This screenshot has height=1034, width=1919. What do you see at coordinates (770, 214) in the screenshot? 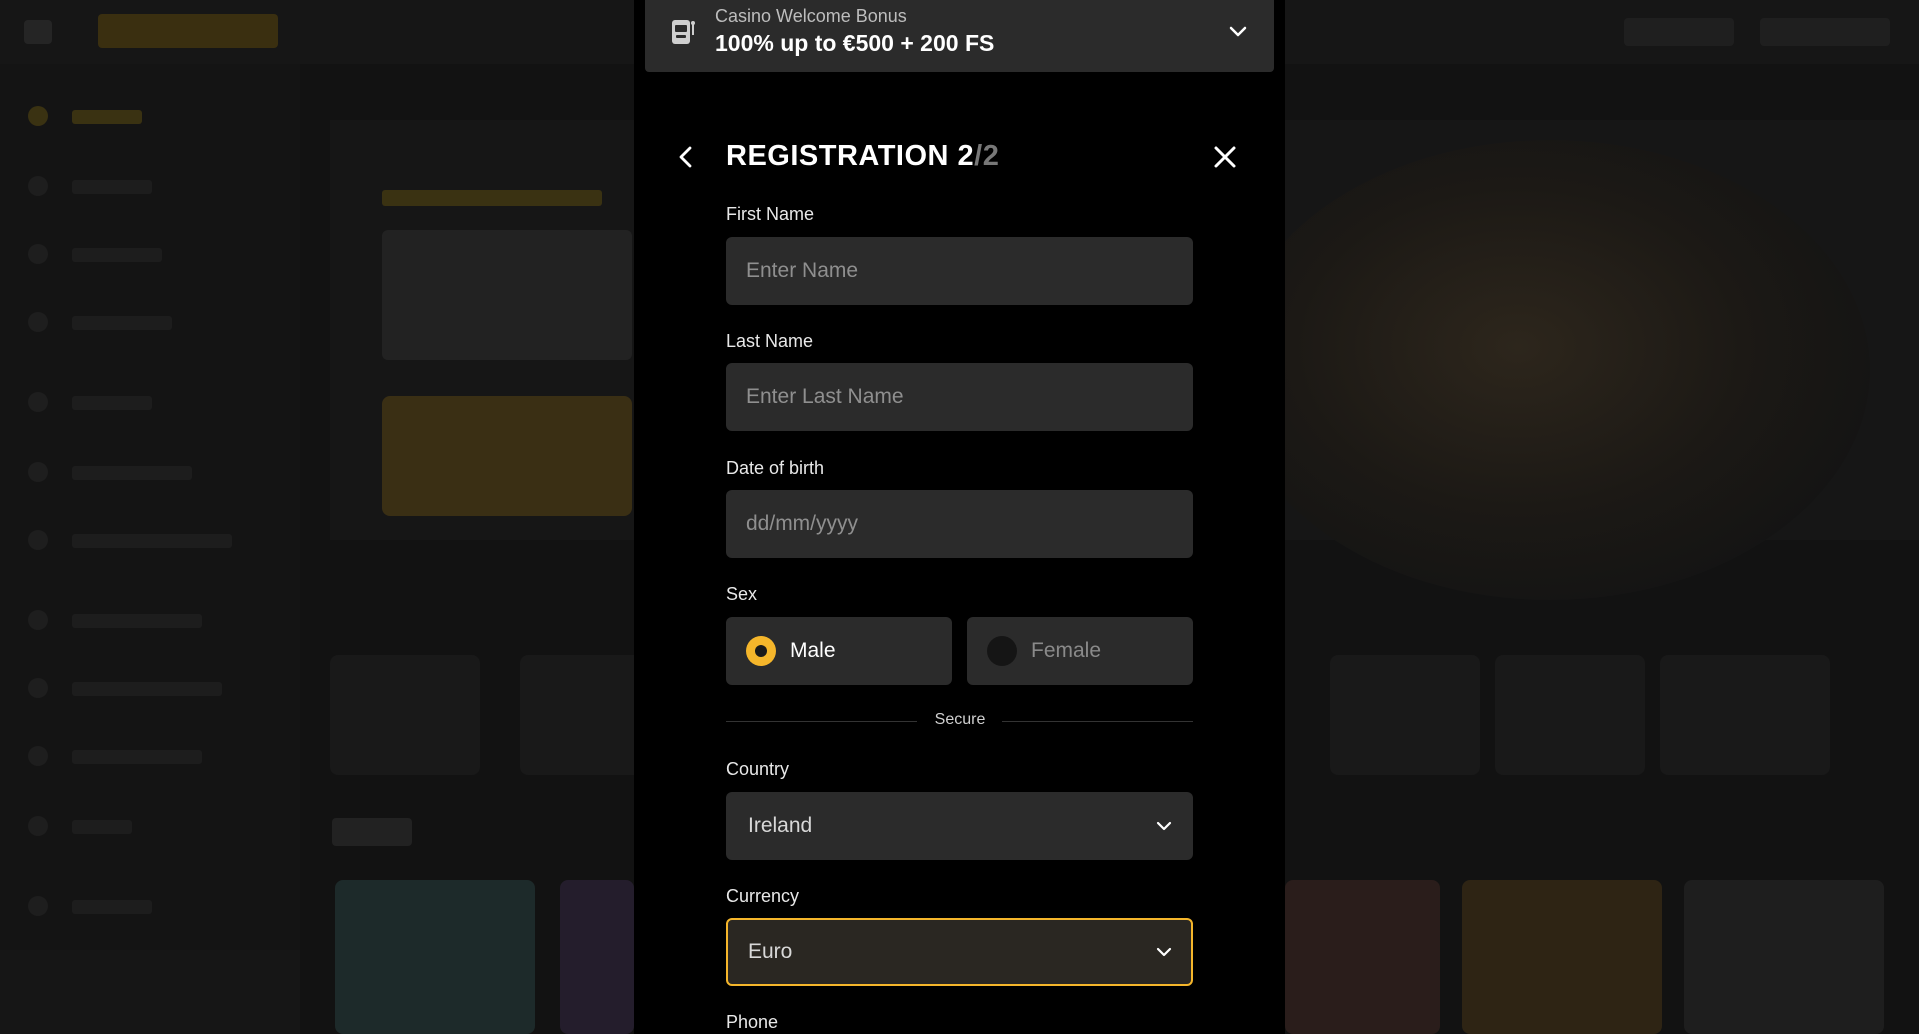
I see `first-name-label: First Name` at bounding box center [770, 214].